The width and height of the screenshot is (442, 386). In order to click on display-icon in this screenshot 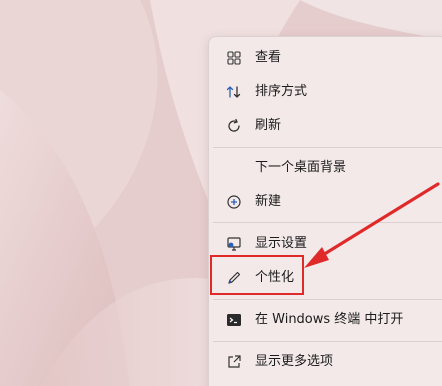, I will do `click(234, 244)`.